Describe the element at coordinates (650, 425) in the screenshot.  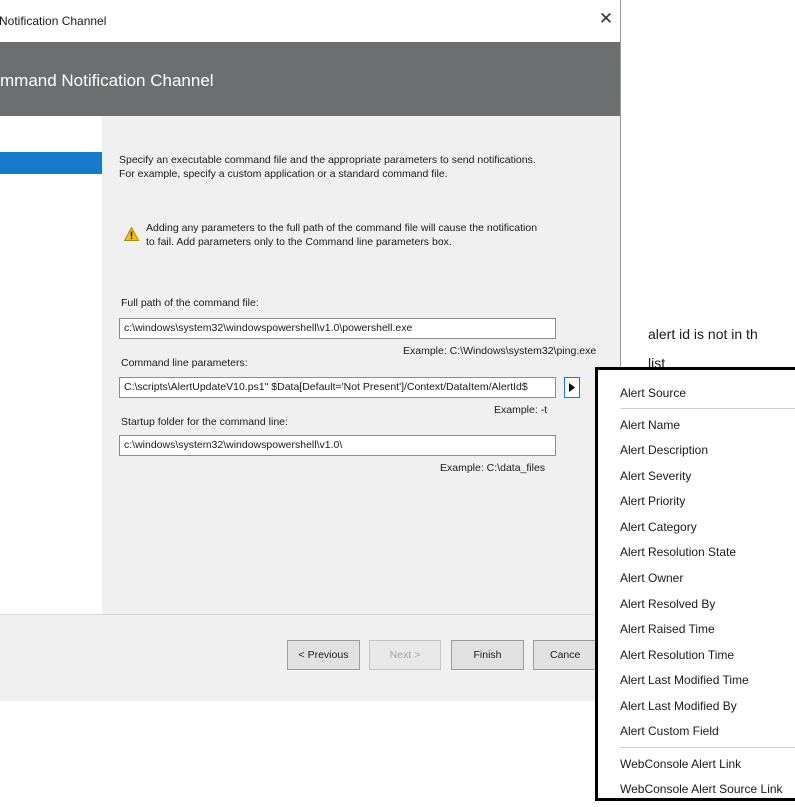
I see `menu-item-alert-name: Alert Name` at that location.